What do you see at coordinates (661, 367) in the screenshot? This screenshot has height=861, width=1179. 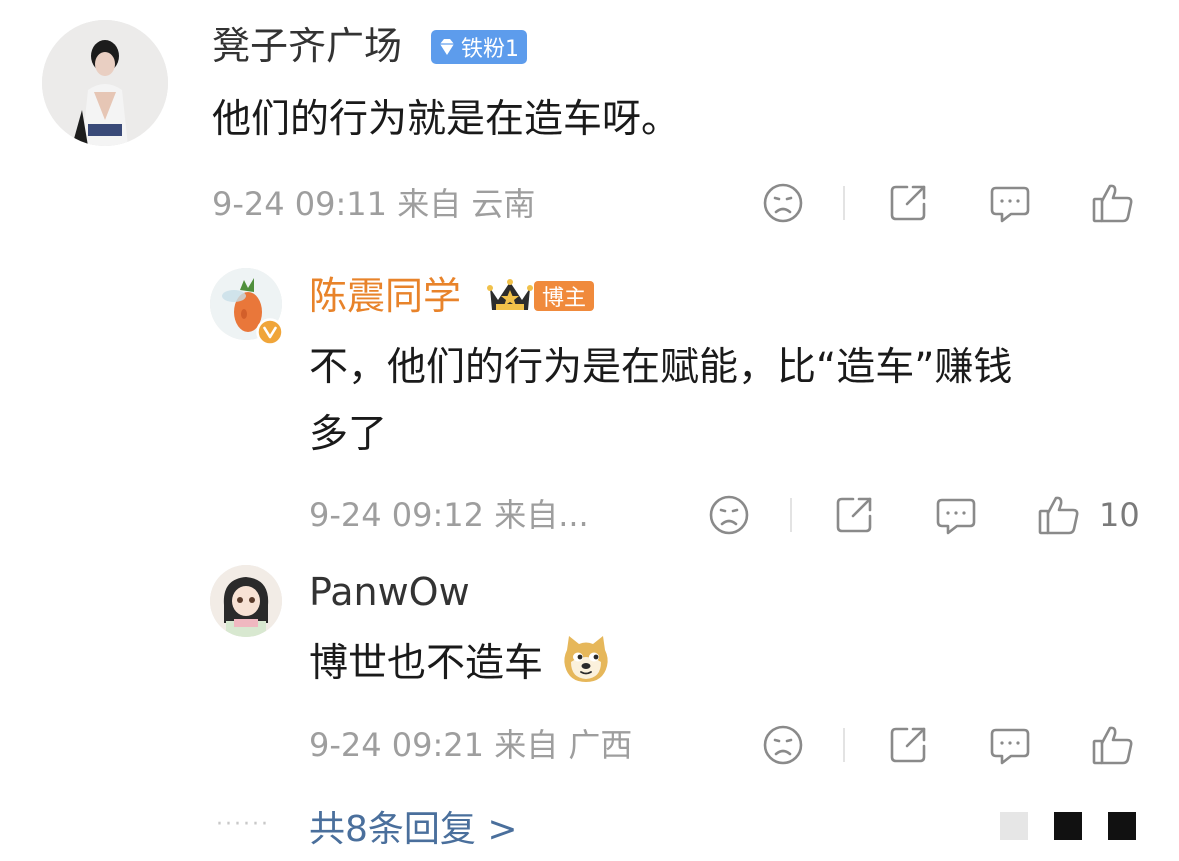 I see `comment-text: 不，他们的行为是在赋能，比“造车”赚钱` at bounding box center [661, 367].